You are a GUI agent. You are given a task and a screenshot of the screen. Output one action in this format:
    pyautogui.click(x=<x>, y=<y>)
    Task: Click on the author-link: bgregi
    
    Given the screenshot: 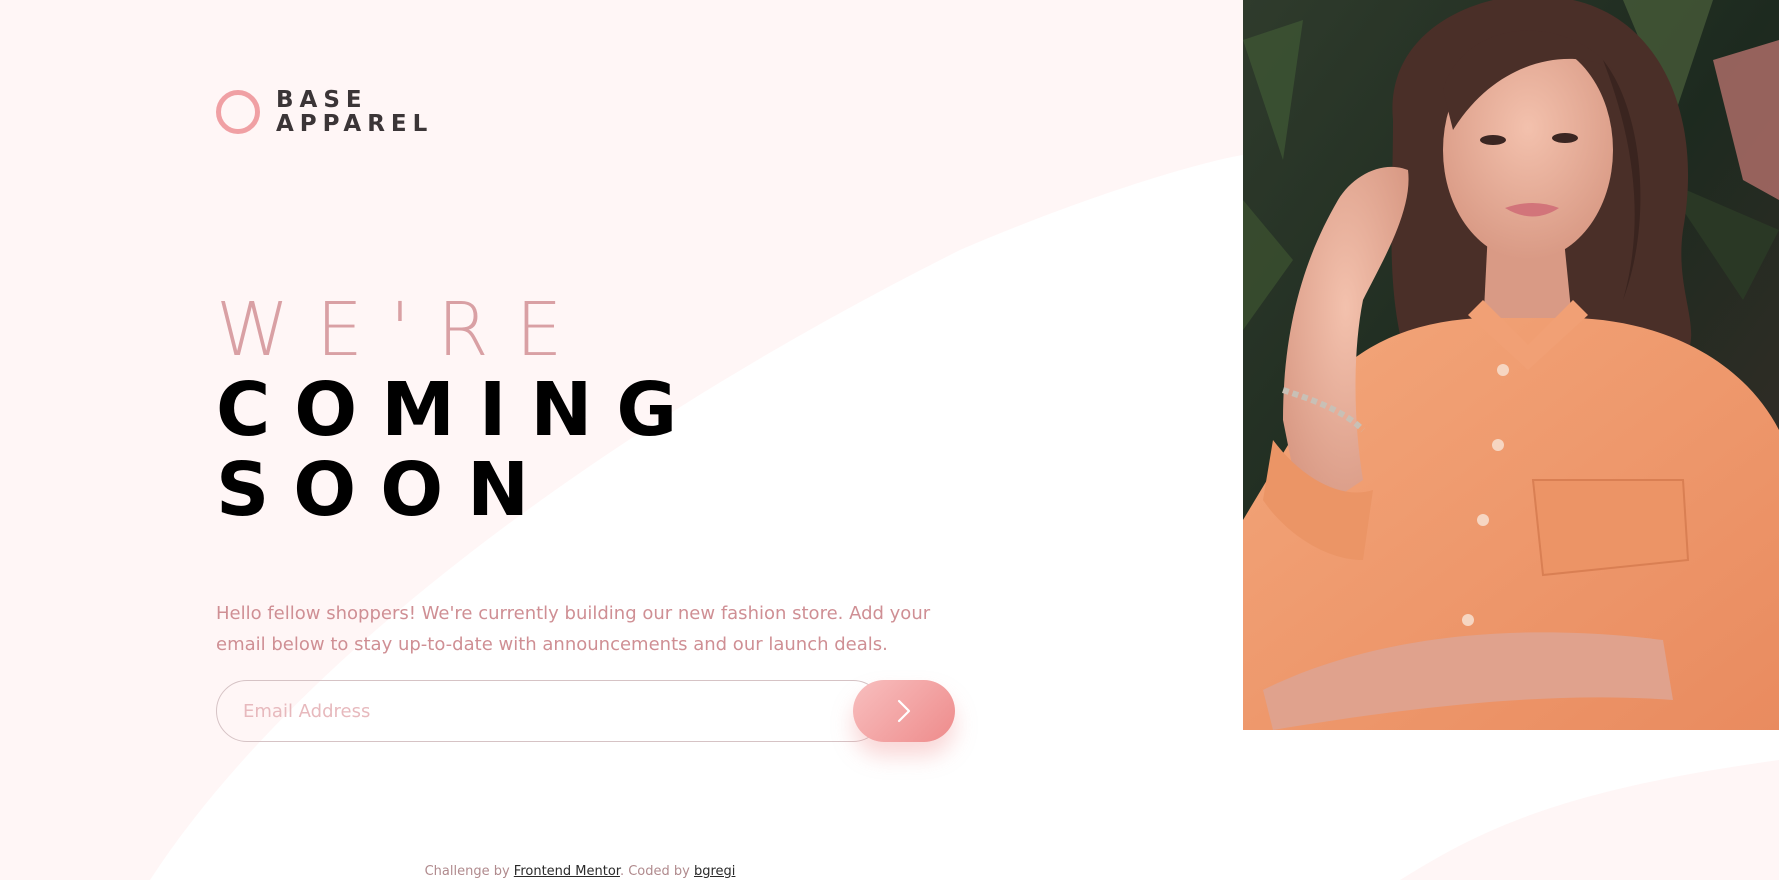 What is the action you would take?
    pyautogui.click(x=714, y=871)
    